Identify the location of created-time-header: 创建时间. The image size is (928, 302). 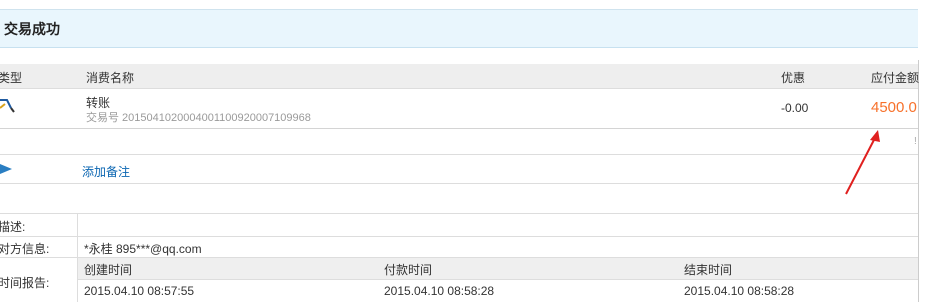
(108, 270).